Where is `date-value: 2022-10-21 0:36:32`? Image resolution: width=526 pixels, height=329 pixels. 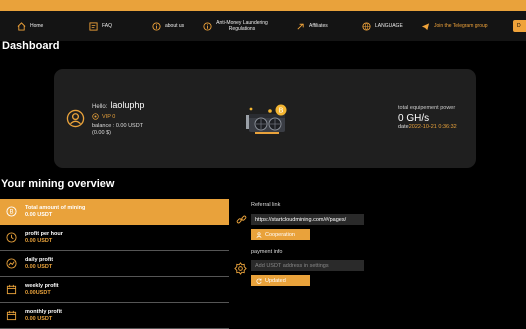
date-value: 2022-10-21 0:36:32 is located at coordinates (432, 127).